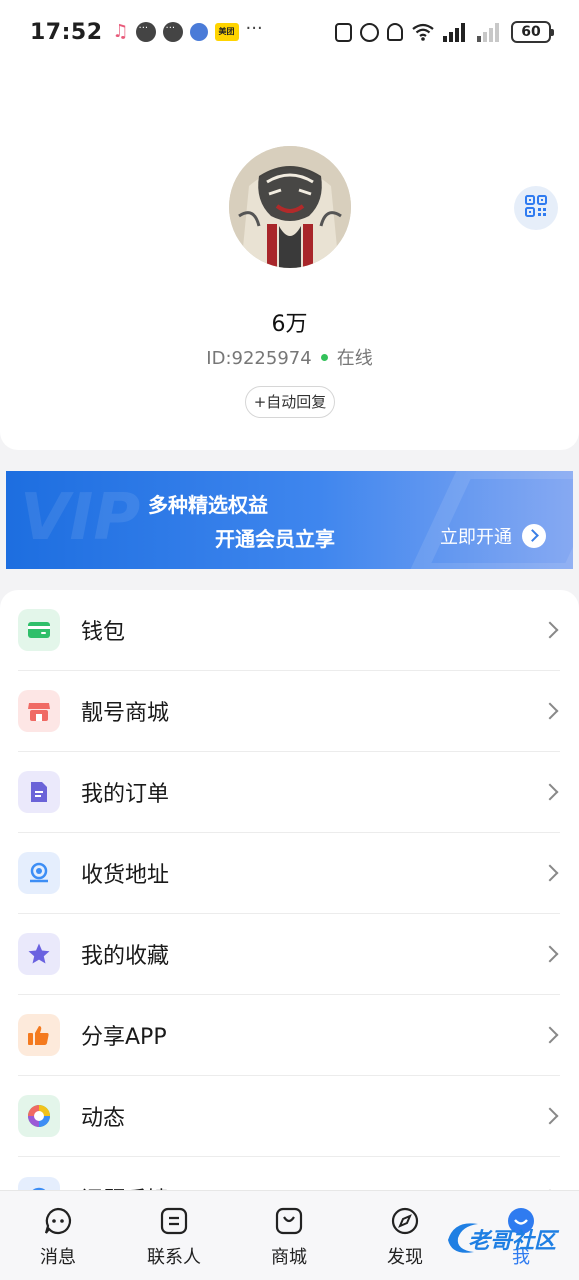 Image resolution: width=579 pixels, height=1280 pixels. I want to click on menu-label-shop: 靓号商城, so click(125, 713).